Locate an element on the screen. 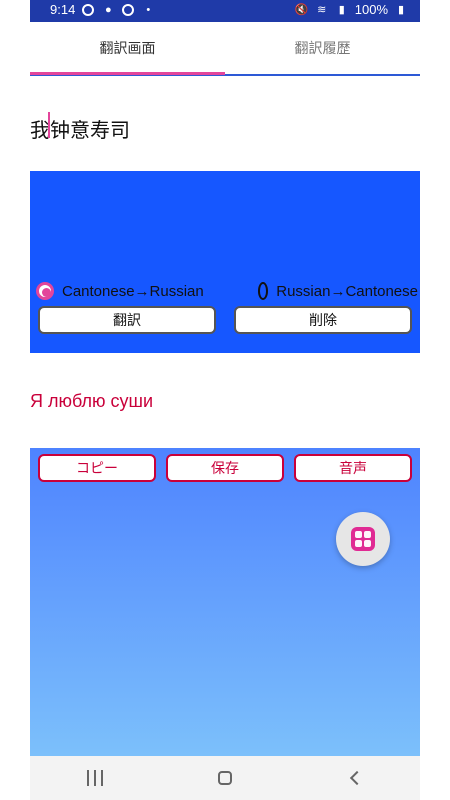 Image resolution: width=450 pixels, height=800 pixels. radio-russian-cantonese-label: Russian→Cantonese is located at coordinates (347, 291).